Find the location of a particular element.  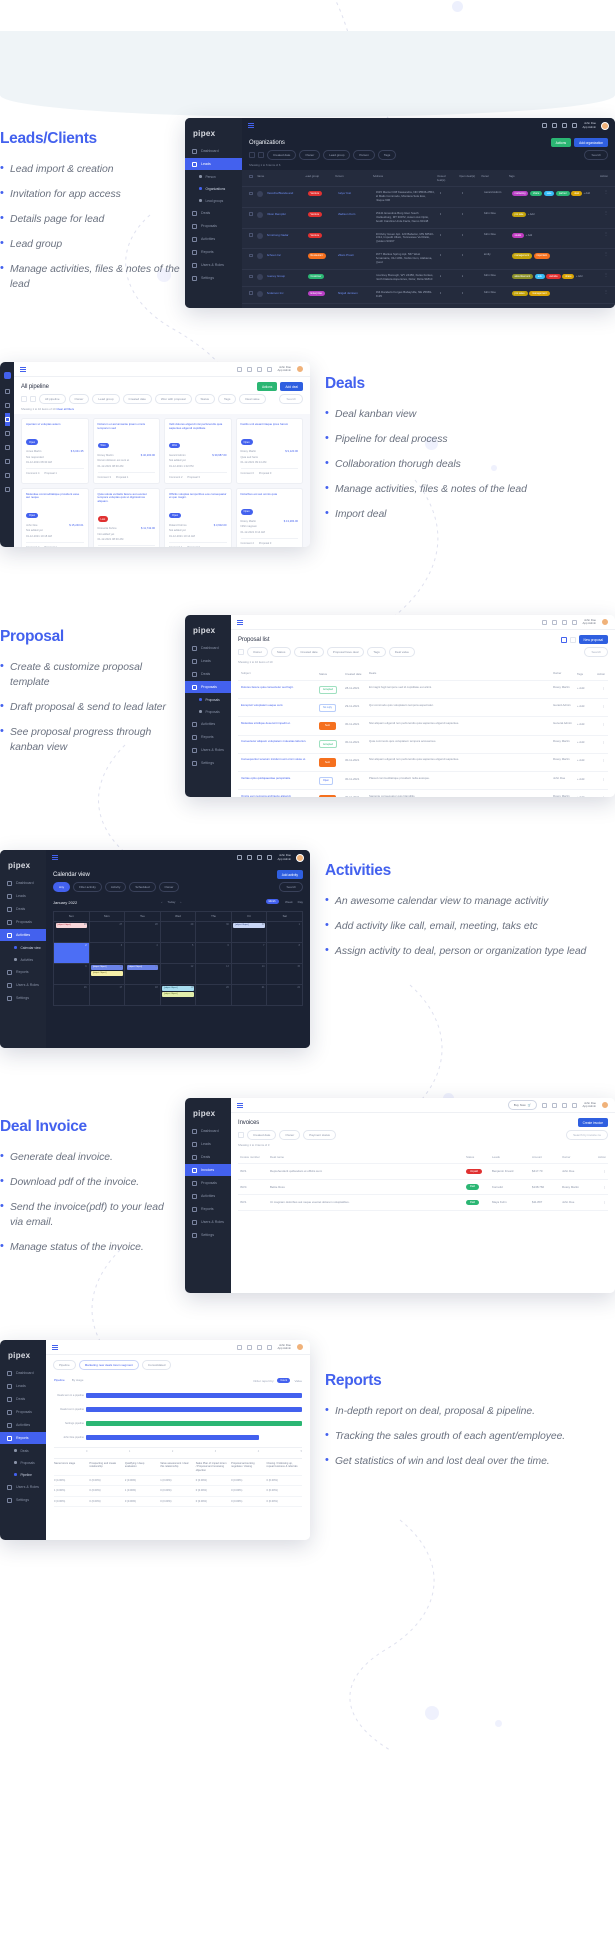

sidebar-item-report-deal: Deals is located at coordinates (23, 1450).